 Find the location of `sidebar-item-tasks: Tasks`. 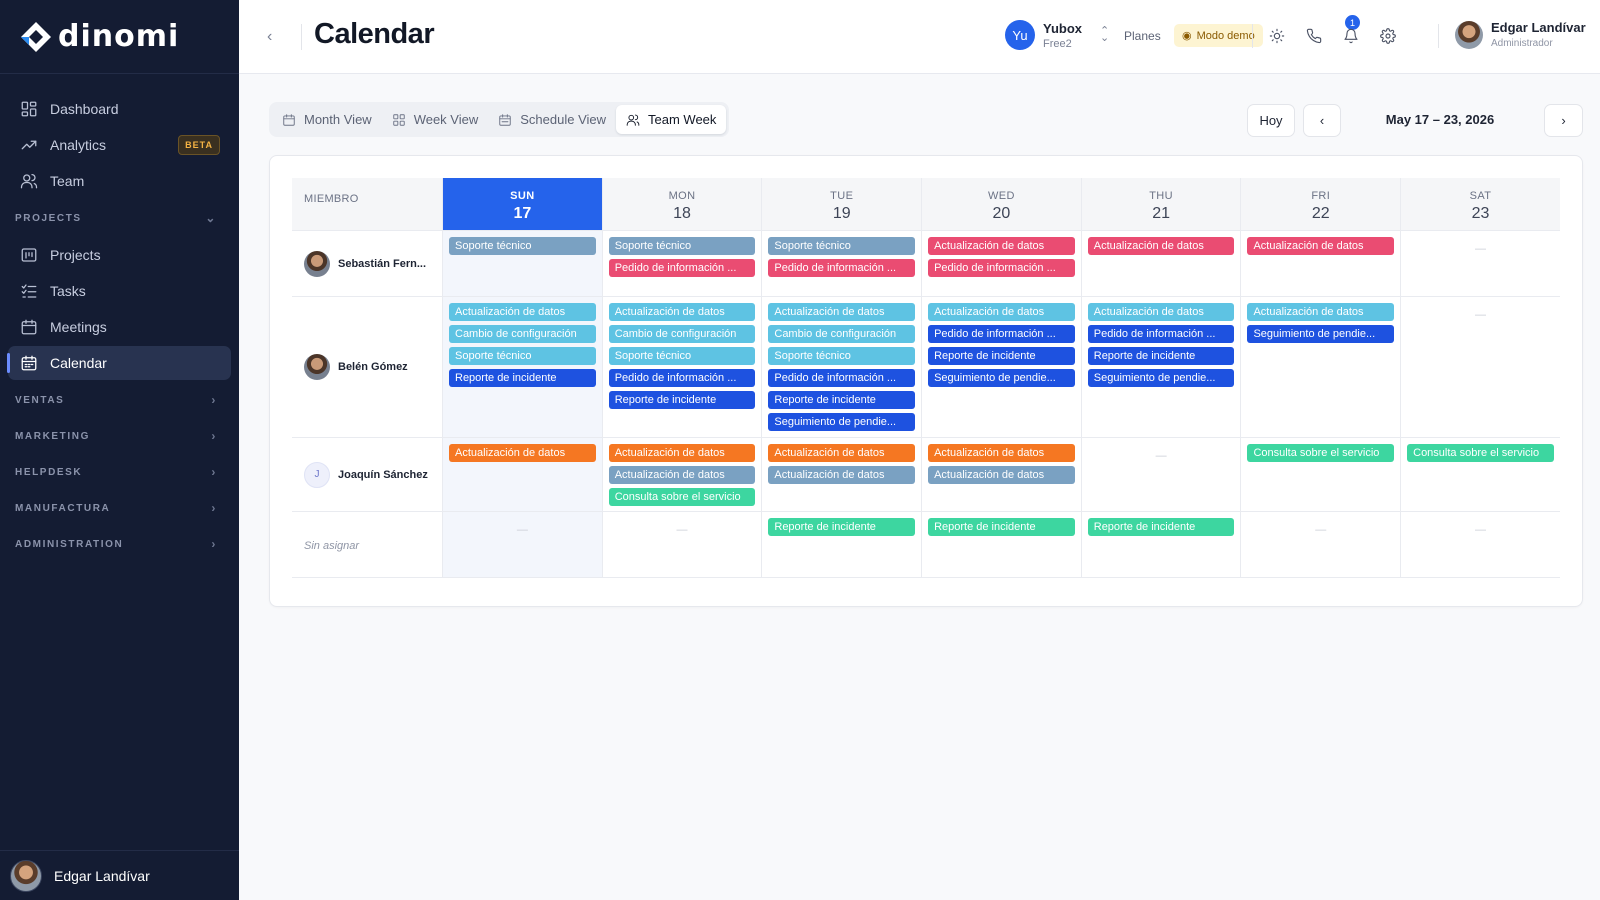

sidebar-item-tasks: Tasks is located at coordinates (119, 291).